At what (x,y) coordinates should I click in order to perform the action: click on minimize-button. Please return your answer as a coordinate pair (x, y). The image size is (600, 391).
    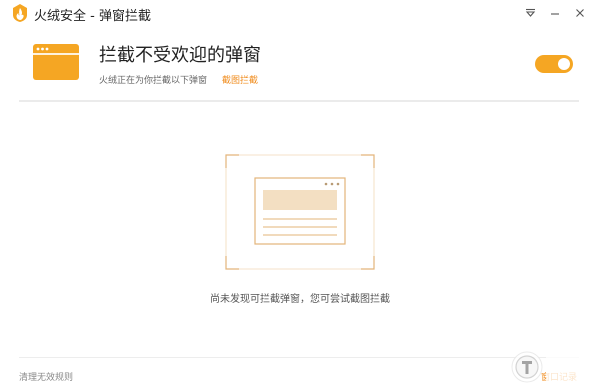
    Looking at the image, I should click on (555, 13).